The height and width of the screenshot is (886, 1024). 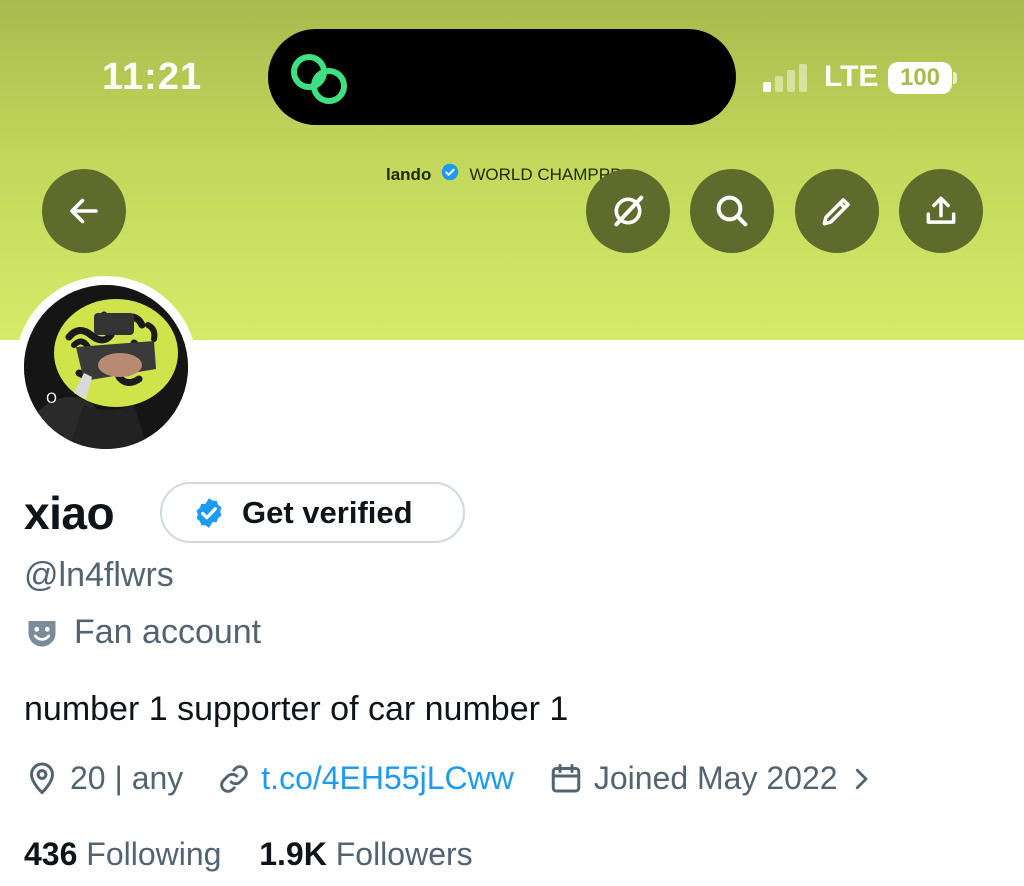 What do you see at coordinates (920, 78) in the screenshot?
I see `battery-level: 100` at bounding box center [920, 78].